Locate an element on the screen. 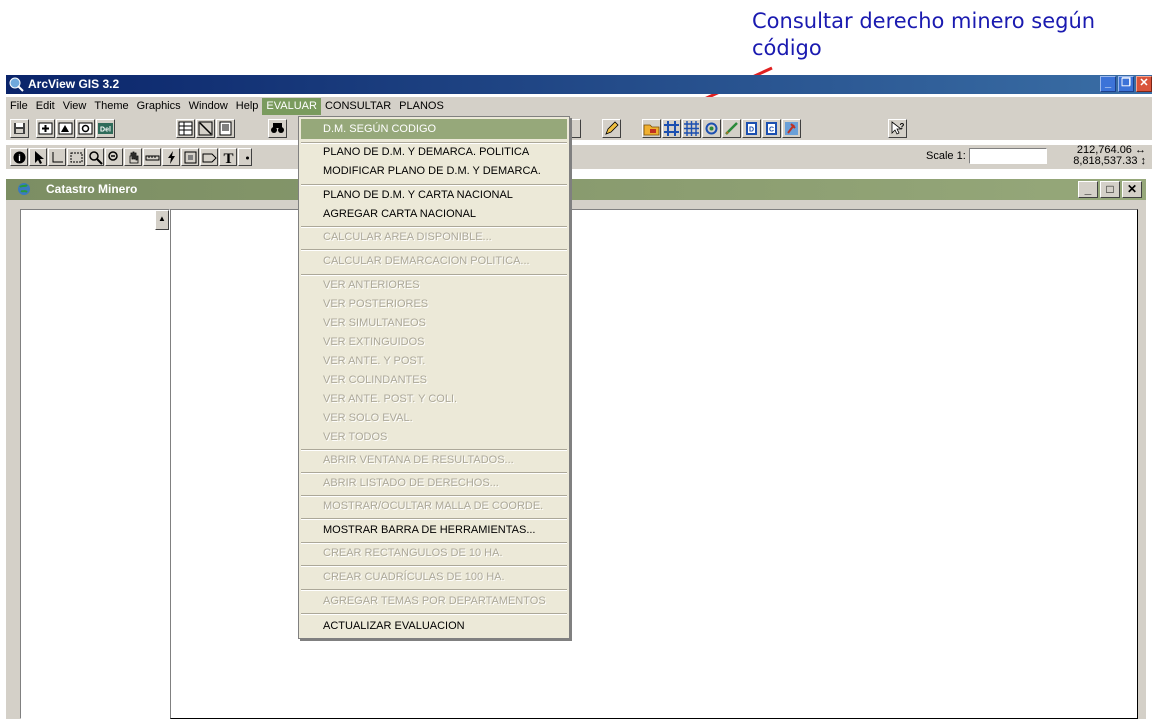  cell-grid-icon is located at coordinates (691, 128).